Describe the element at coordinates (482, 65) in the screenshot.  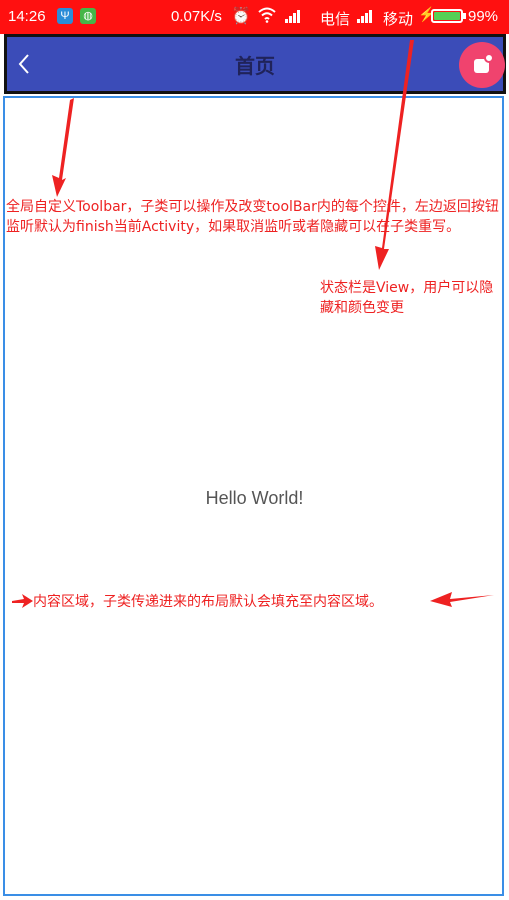
I see `notification-badge-icon` at that location.